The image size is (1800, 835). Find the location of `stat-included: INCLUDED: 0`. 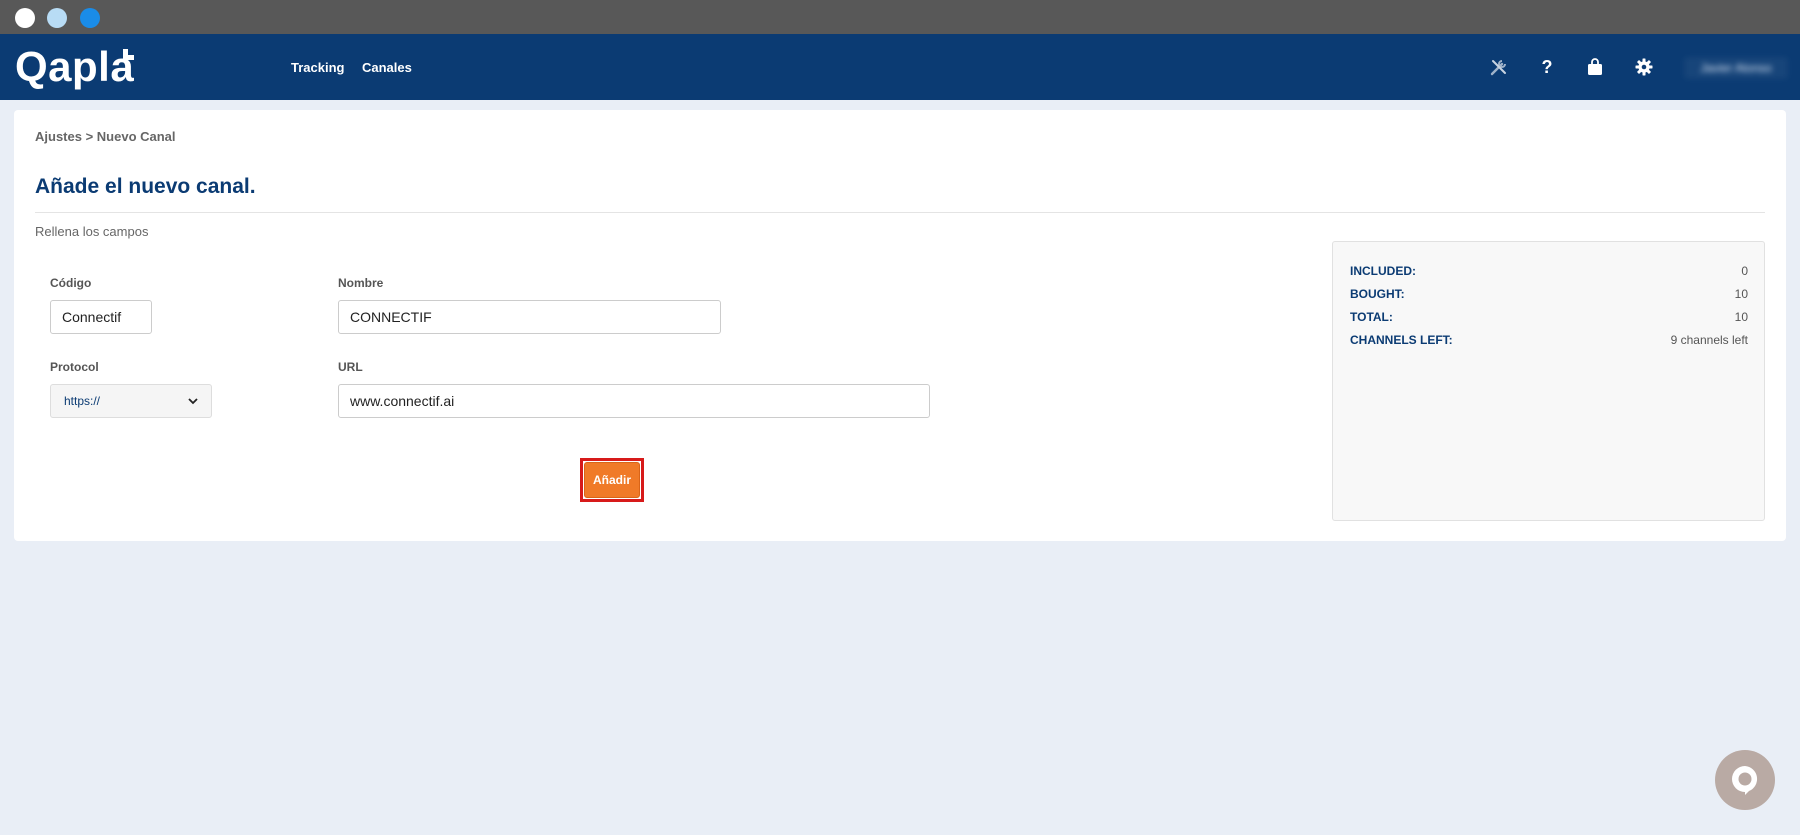

stat-included: INCLUDED: 0 is located at coordinates (1549, 273).